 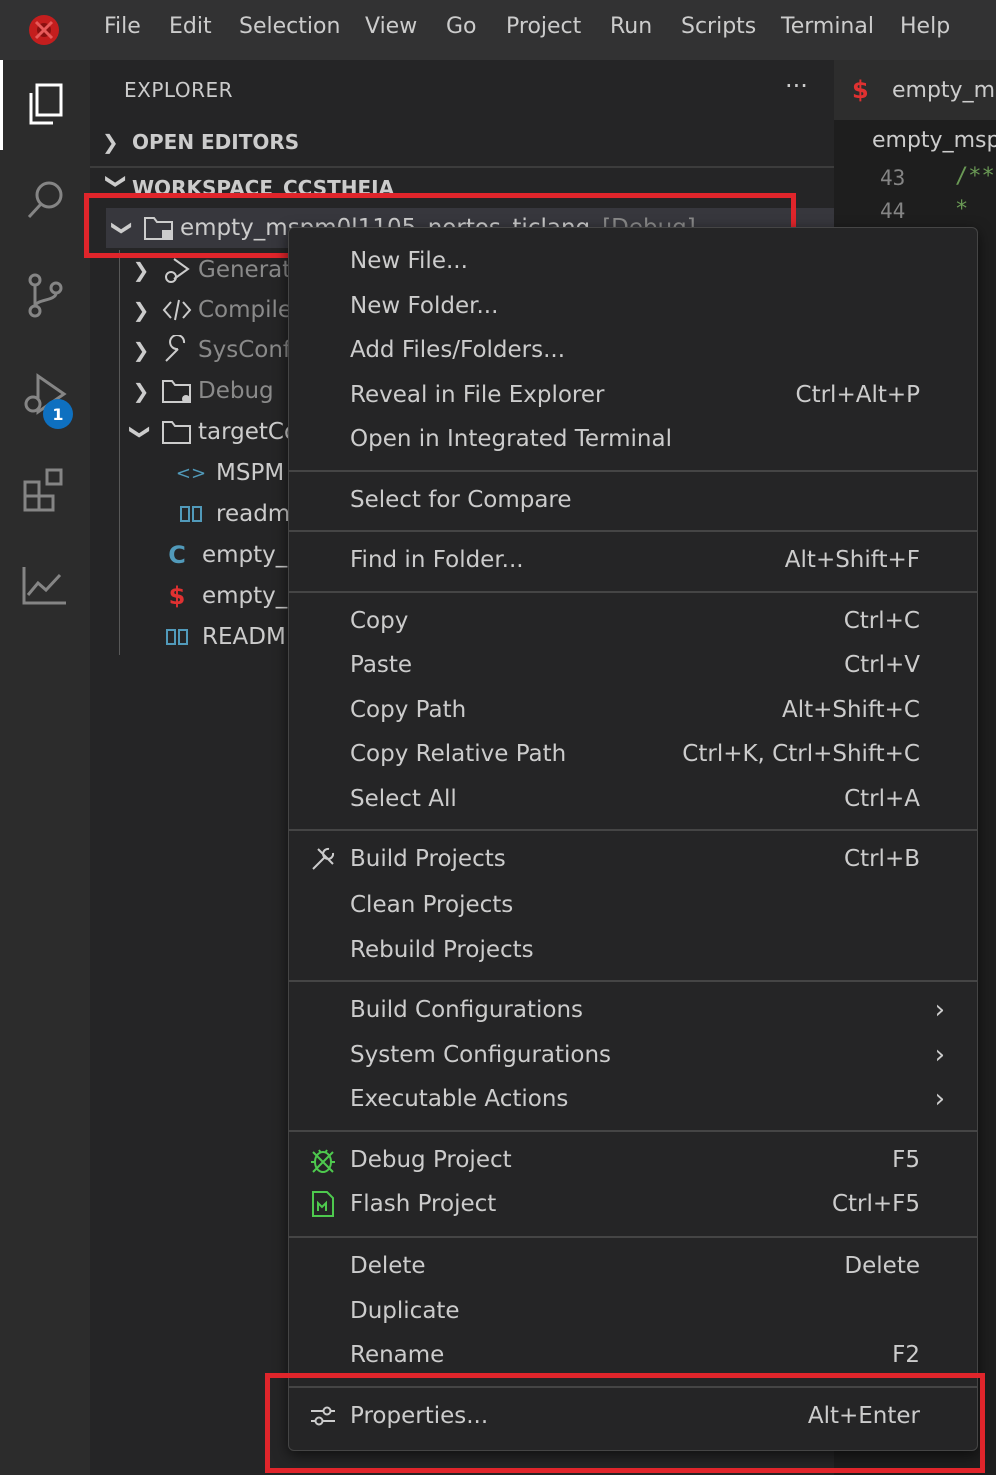 I want to click on menu-item-copy-path: Copy Path Alt+Shift+C, so click(x=633, y=710).